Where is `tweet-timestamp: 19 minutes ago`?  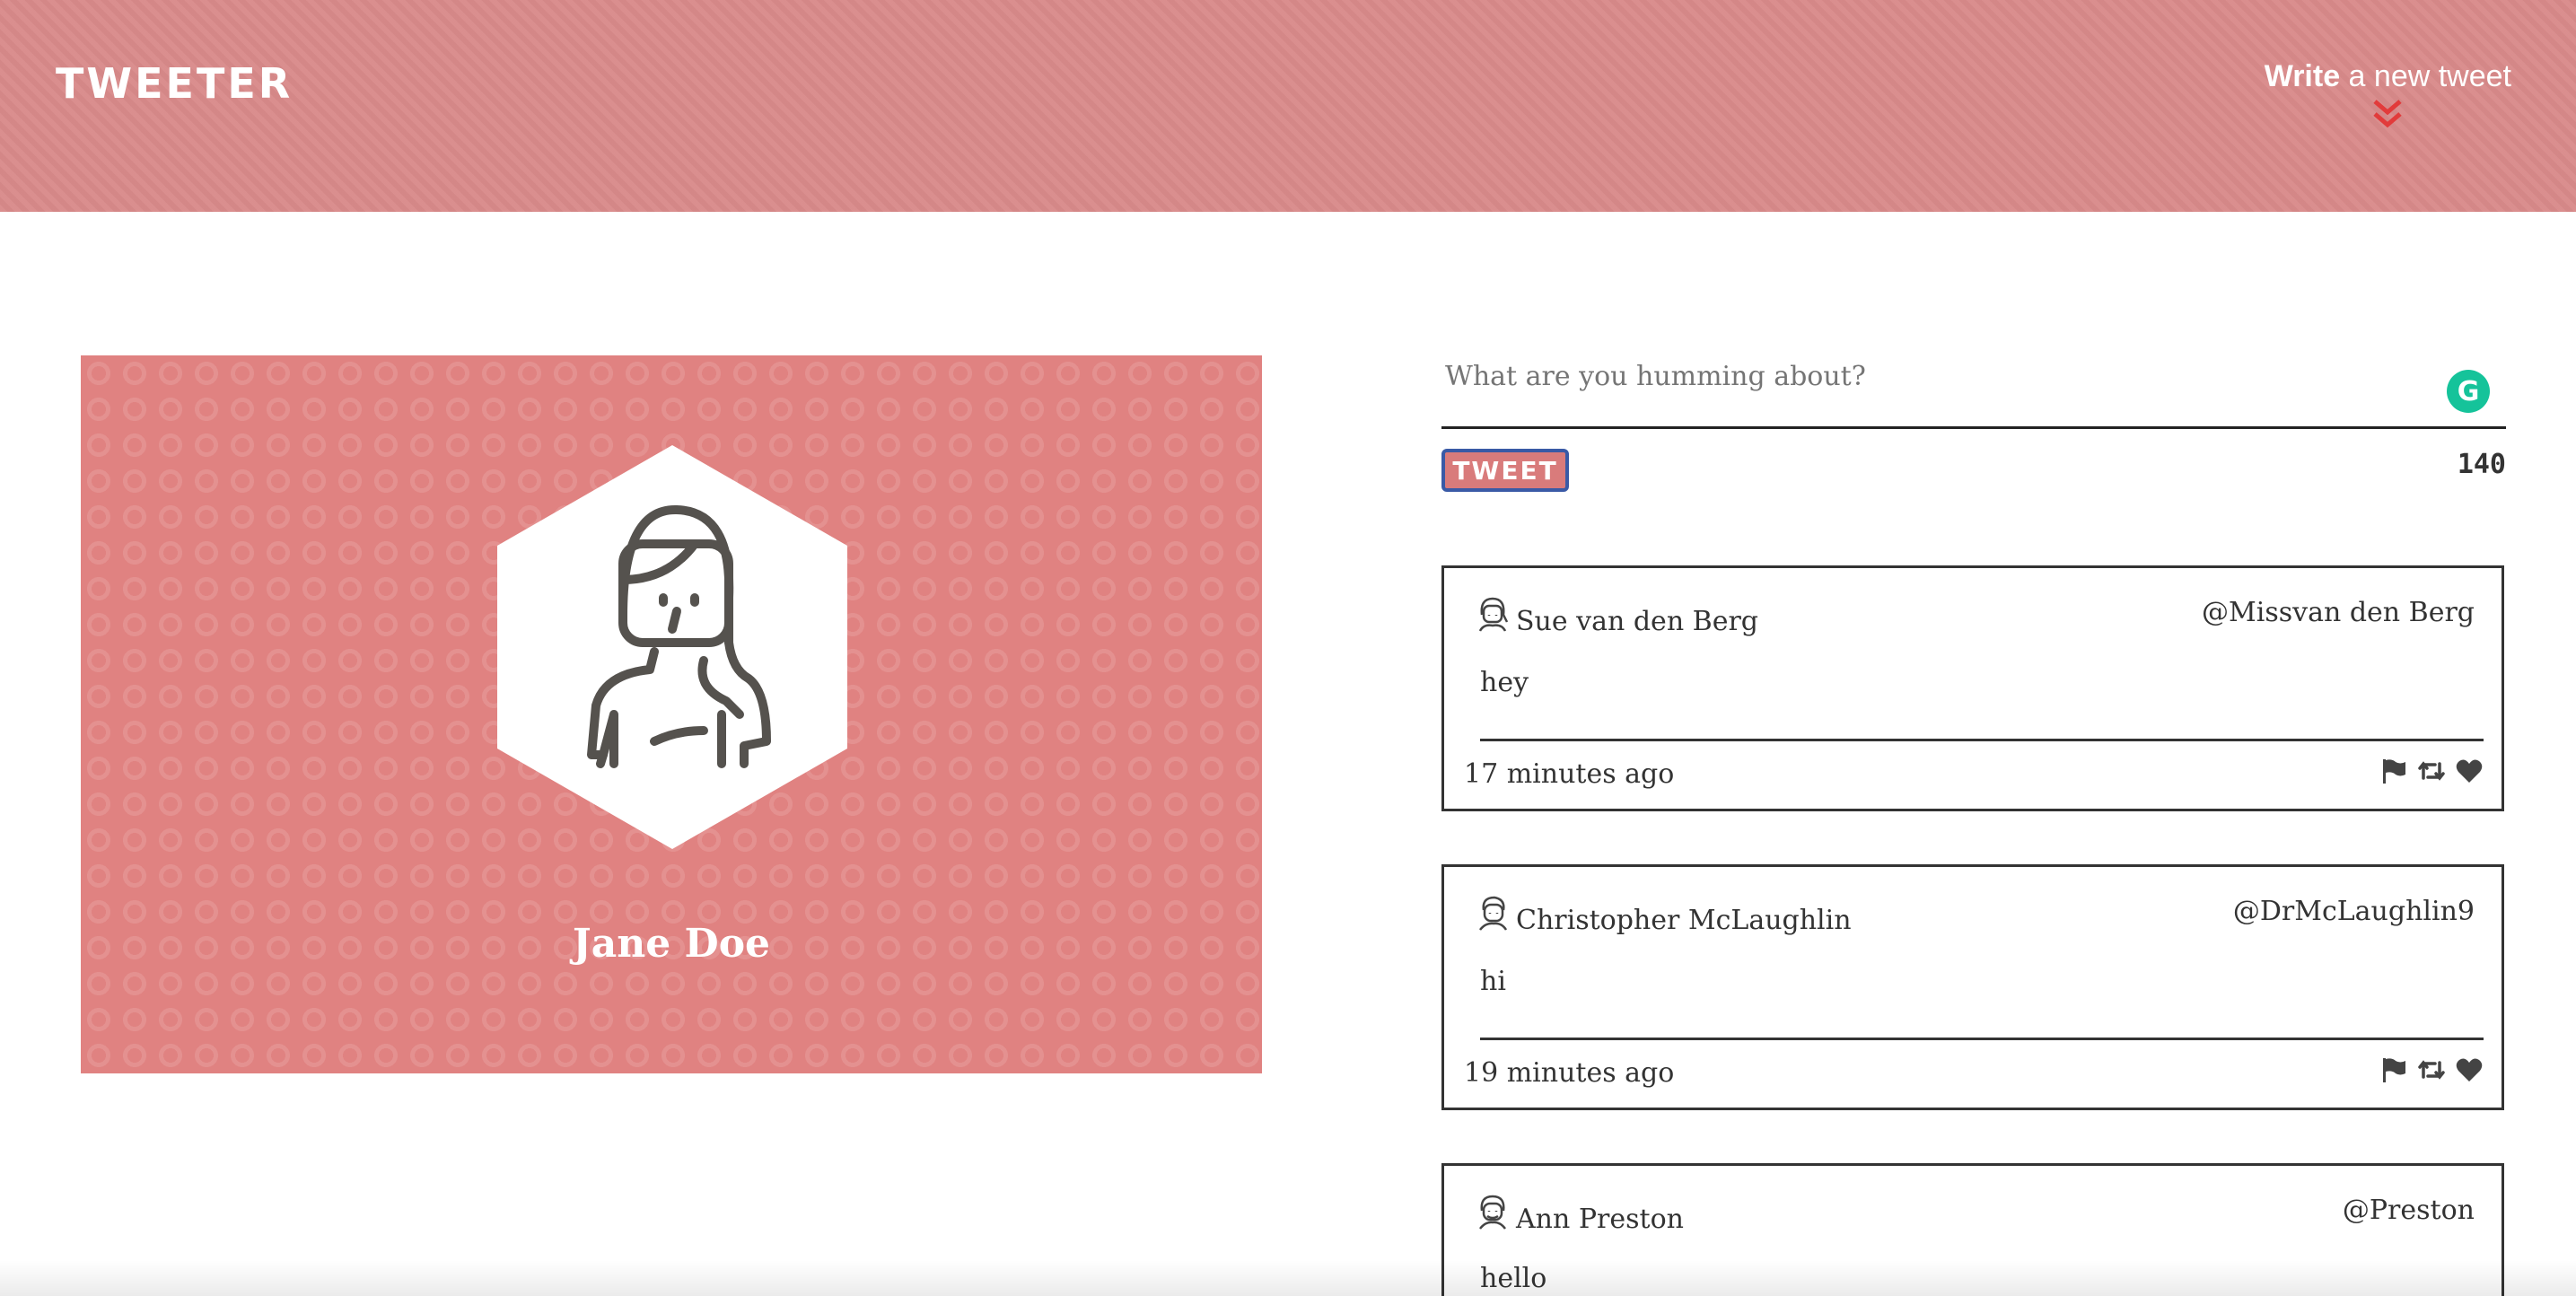
tweet-timestamp: 19 minutes ago is located at coordinates (1569, 1073).